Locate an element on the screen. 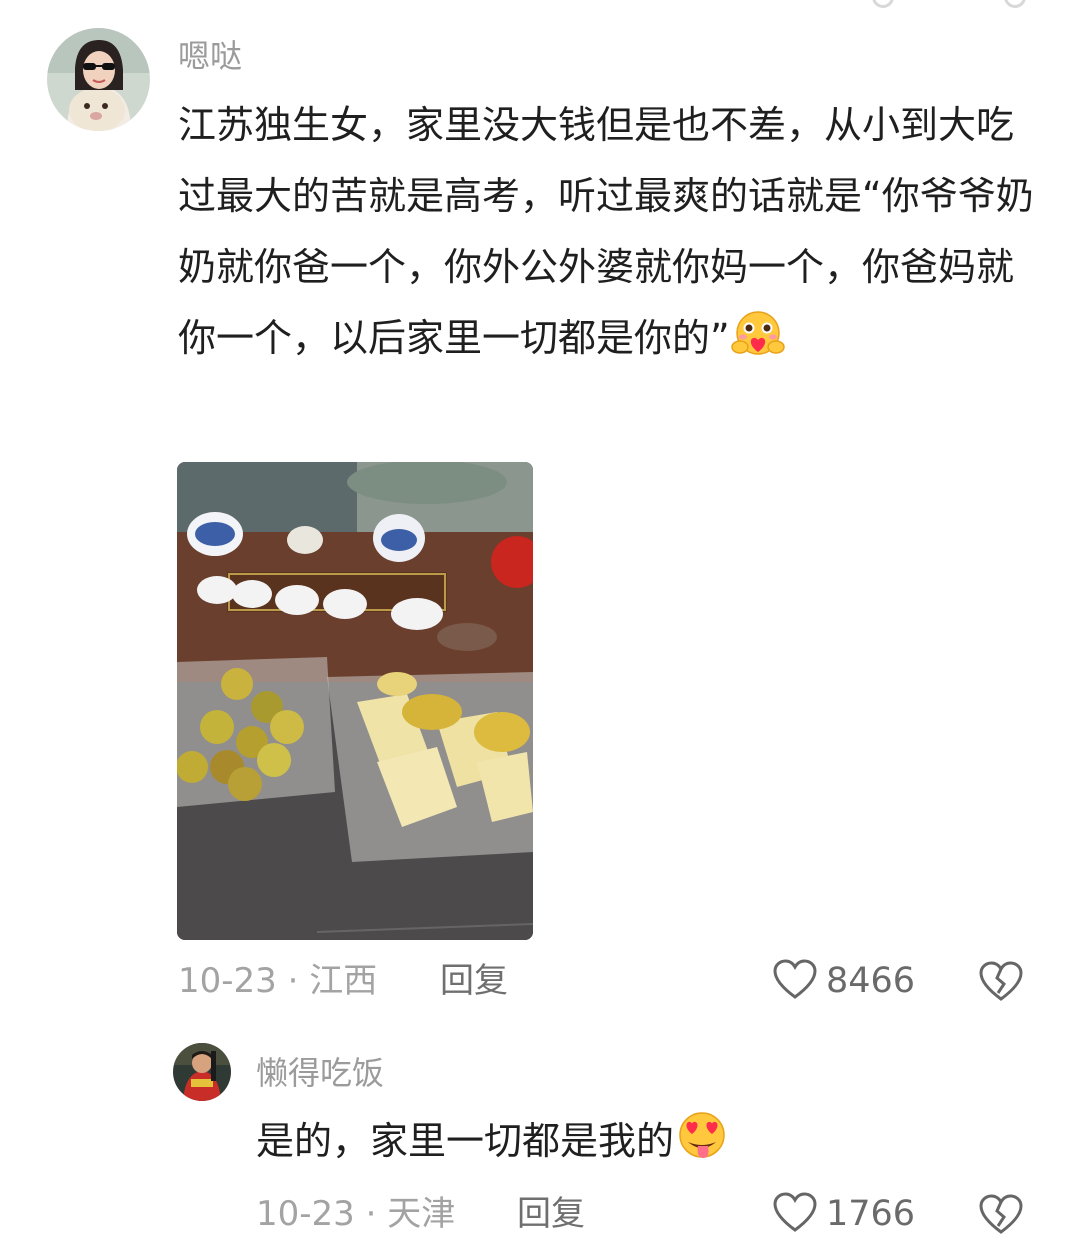 This screenshot has height=1250, width=1080. comment-like-button: 8466 is located at coordinates (843, 981).